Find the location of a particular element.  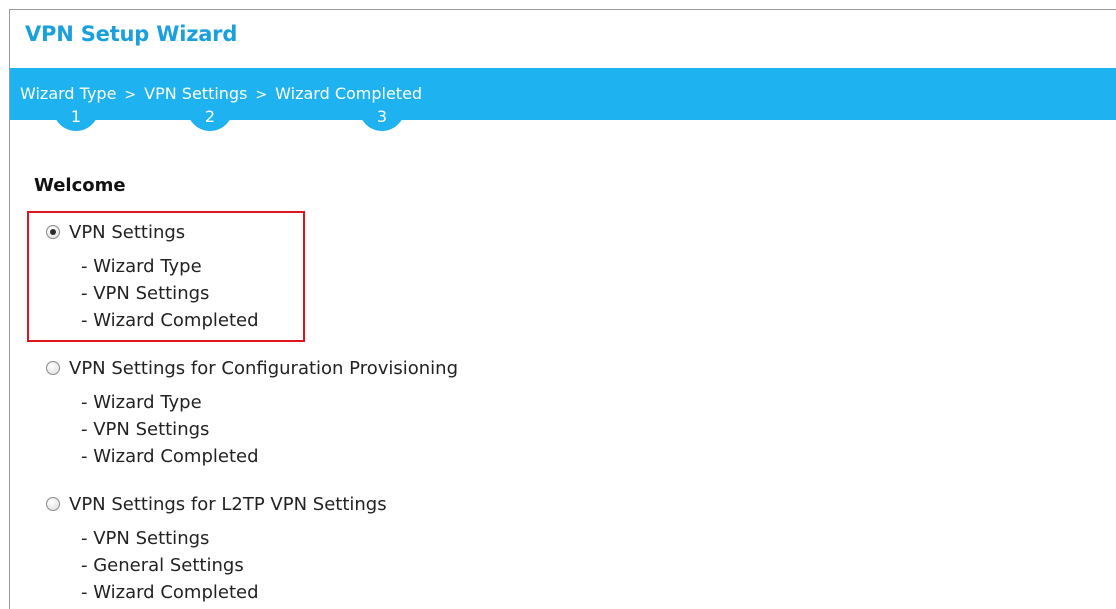

step-number-1: 1 is located at coordinates (76, 118).